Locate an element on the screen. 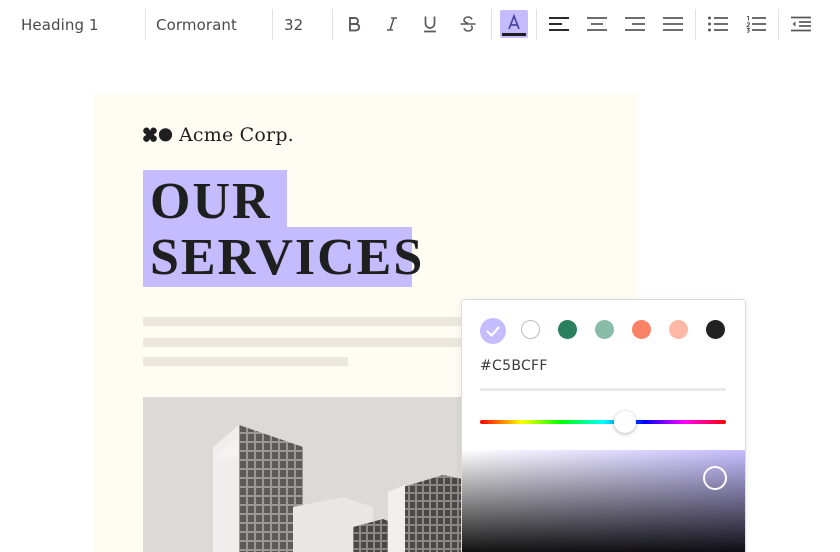 The height and width of the screenshot is (552, 840). building-photo is located at coordinates (313, 474).